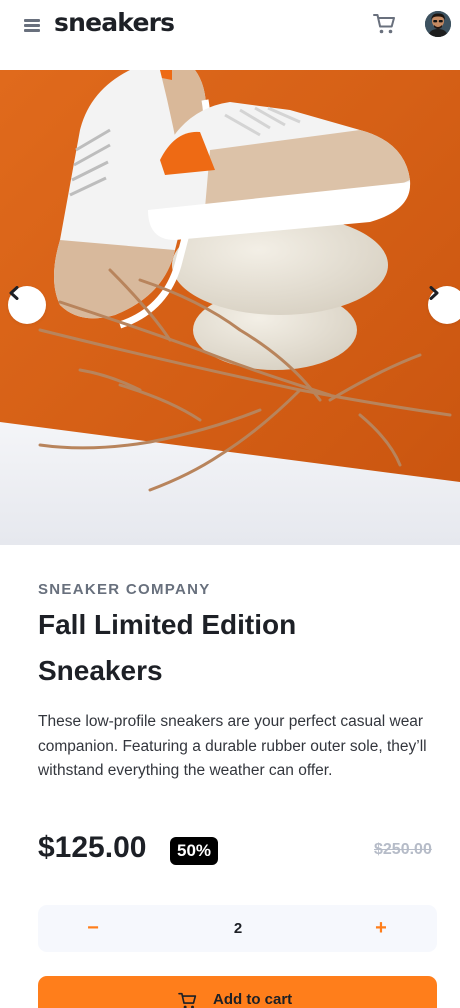 This screenshot has height=1008, width=460. I want to click on hamburger-menu-icon, so click(32, 26).